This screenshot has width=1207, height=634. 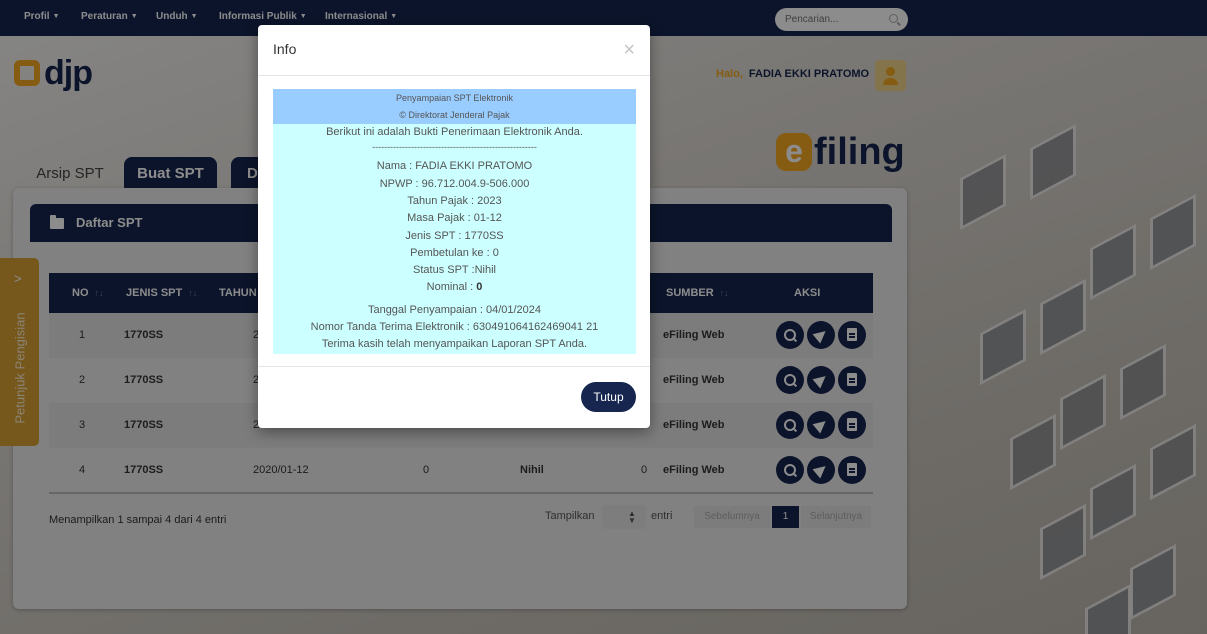 What do you see at coordinates (454, 236) in the screenshot?
I see `receipt-line: Jenis SPT : 1770SS` at bounding box center [454, 236].